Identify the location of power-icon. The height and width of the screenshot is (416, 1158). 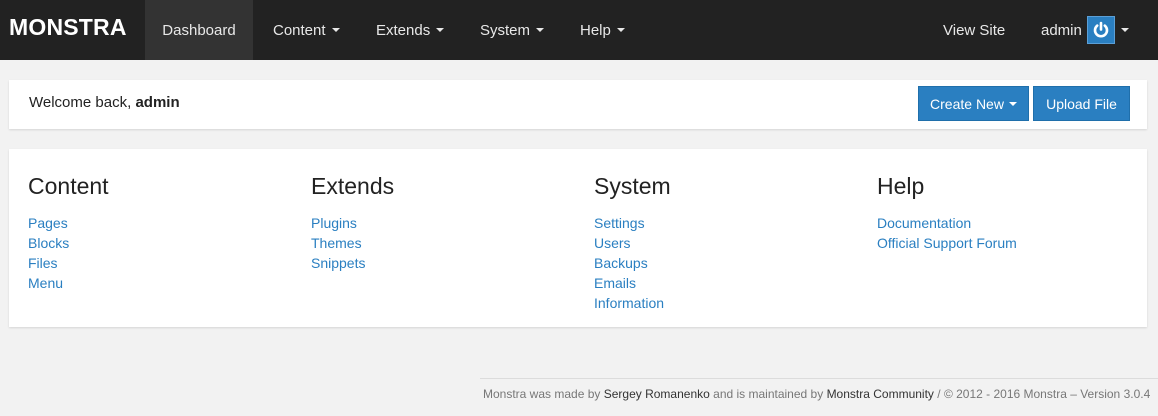
(1101, 30).